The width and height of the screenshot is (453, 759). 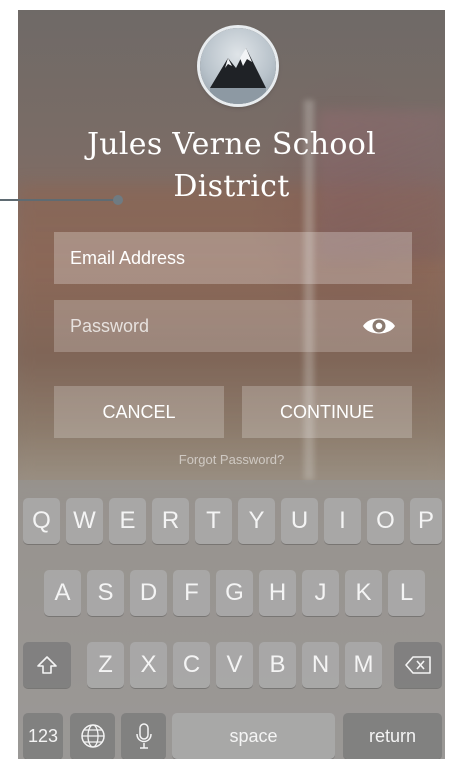 What do you see at coordinates (43, 736) in the screenshot?
I see `numbers-key: 123` at bounding box center [43, 736].